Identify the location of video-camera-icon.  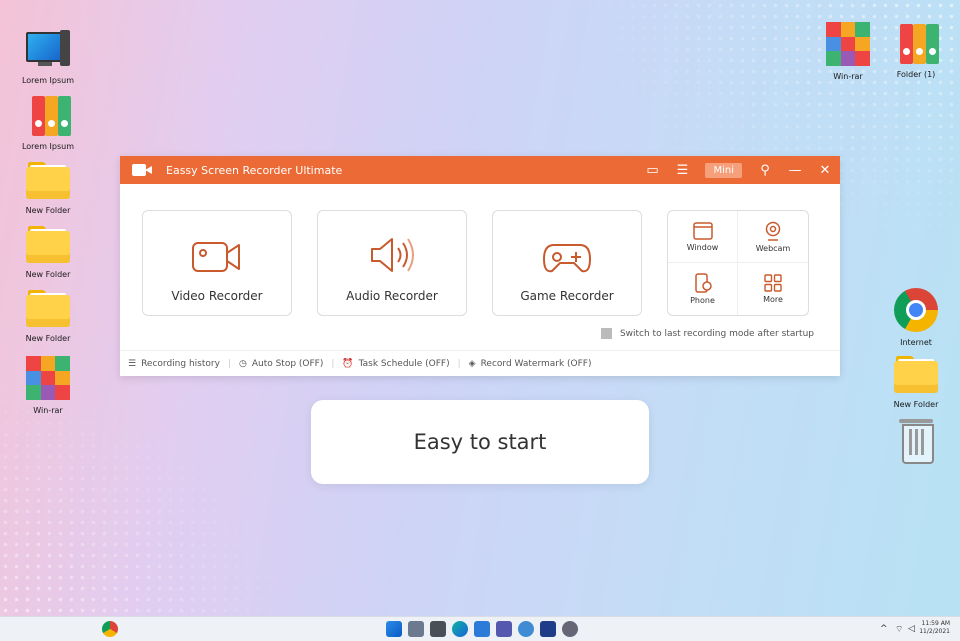
(216, 257).